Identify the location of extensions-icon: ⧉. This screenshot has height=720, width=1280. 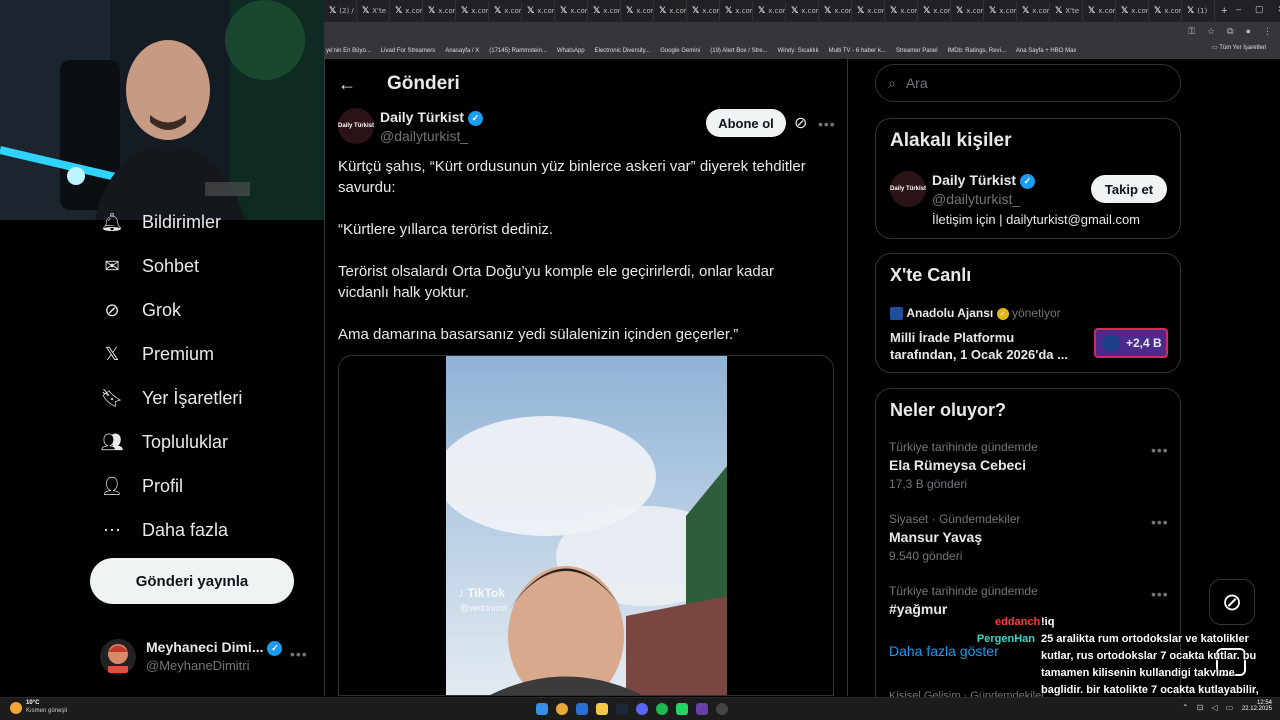
(1230, 31).